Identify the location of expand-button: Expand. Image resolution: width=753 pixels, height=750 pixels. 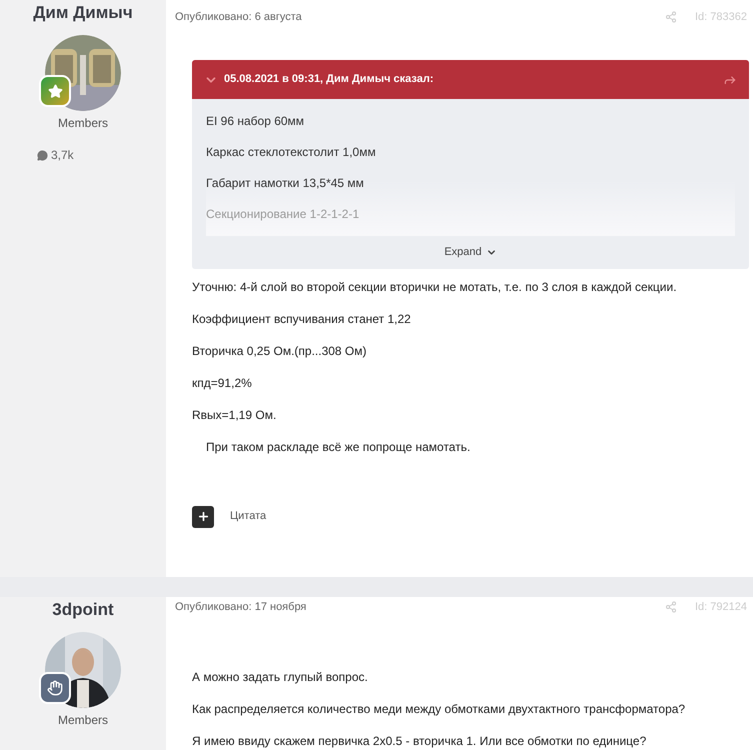
(470, 252).